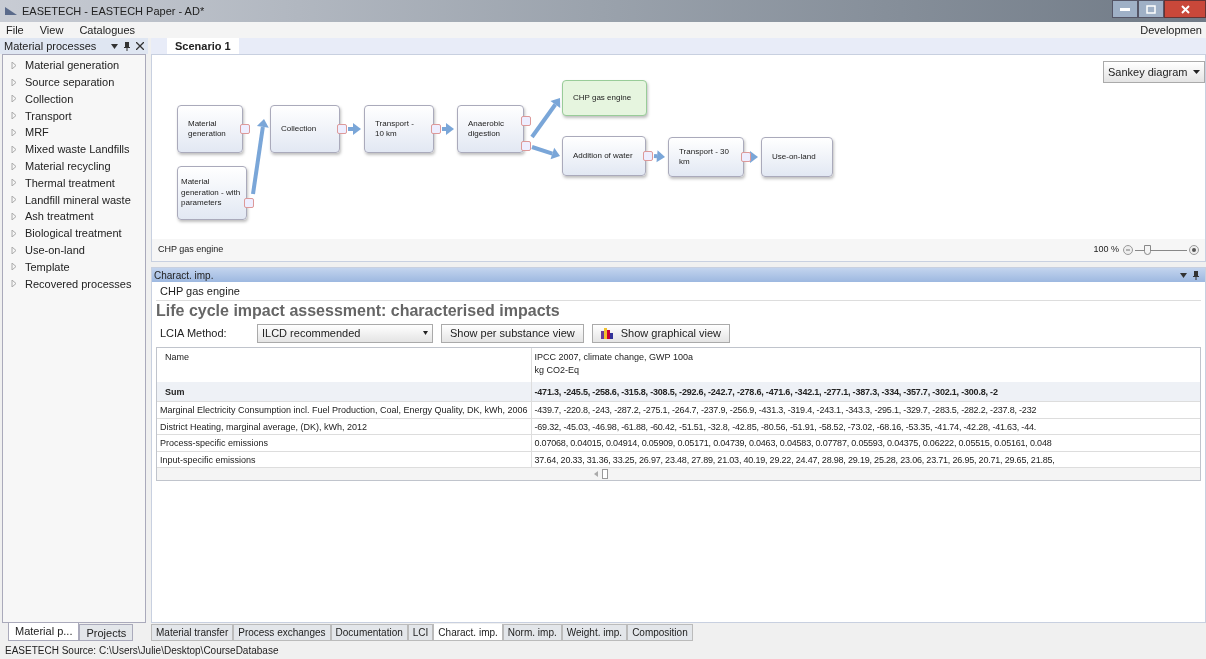  I want to click on maximize-button, so click(1151, 9).